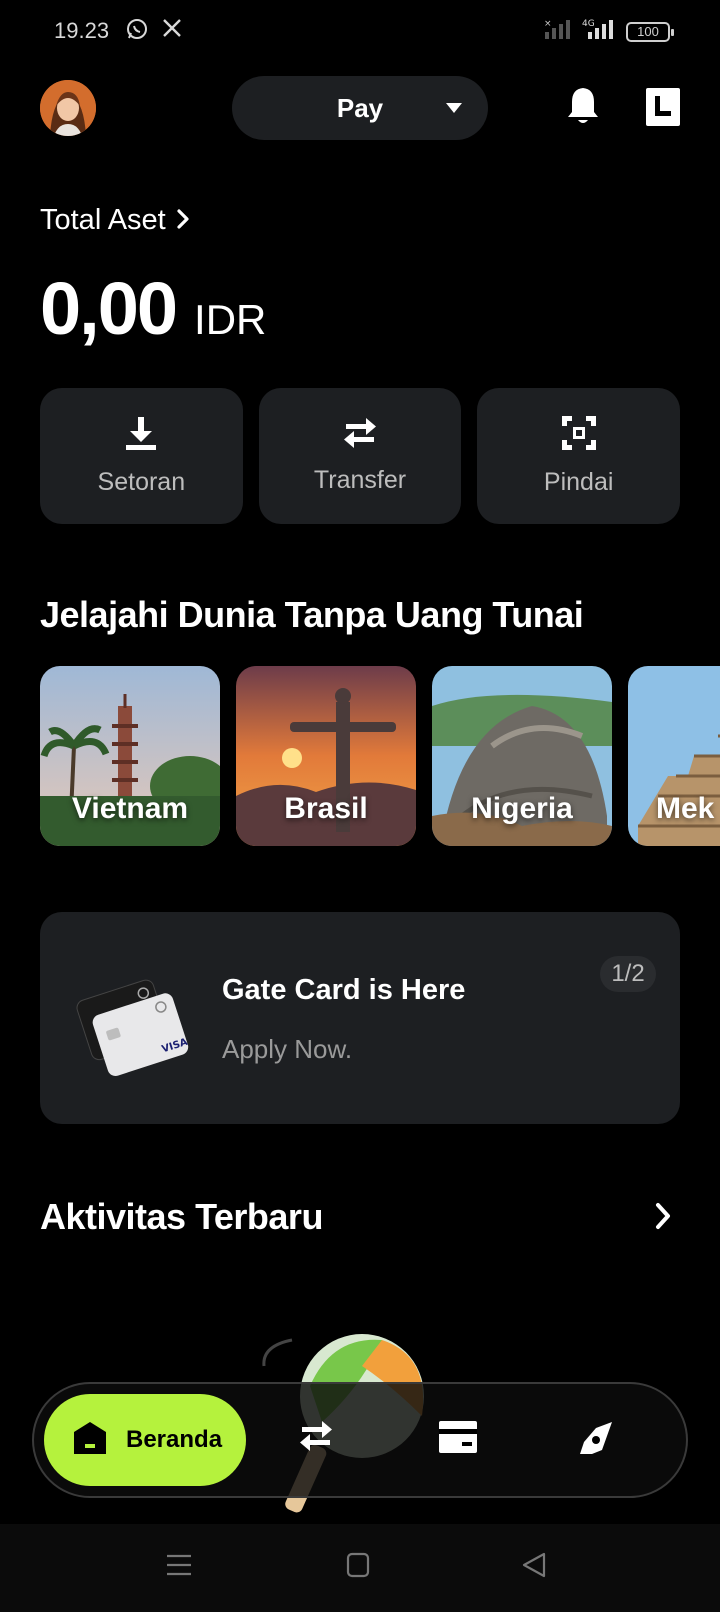 Image resolution: width=720 pixels, height=1612 pixels. I want to click on whatsapp-icon, so click(137, 31).